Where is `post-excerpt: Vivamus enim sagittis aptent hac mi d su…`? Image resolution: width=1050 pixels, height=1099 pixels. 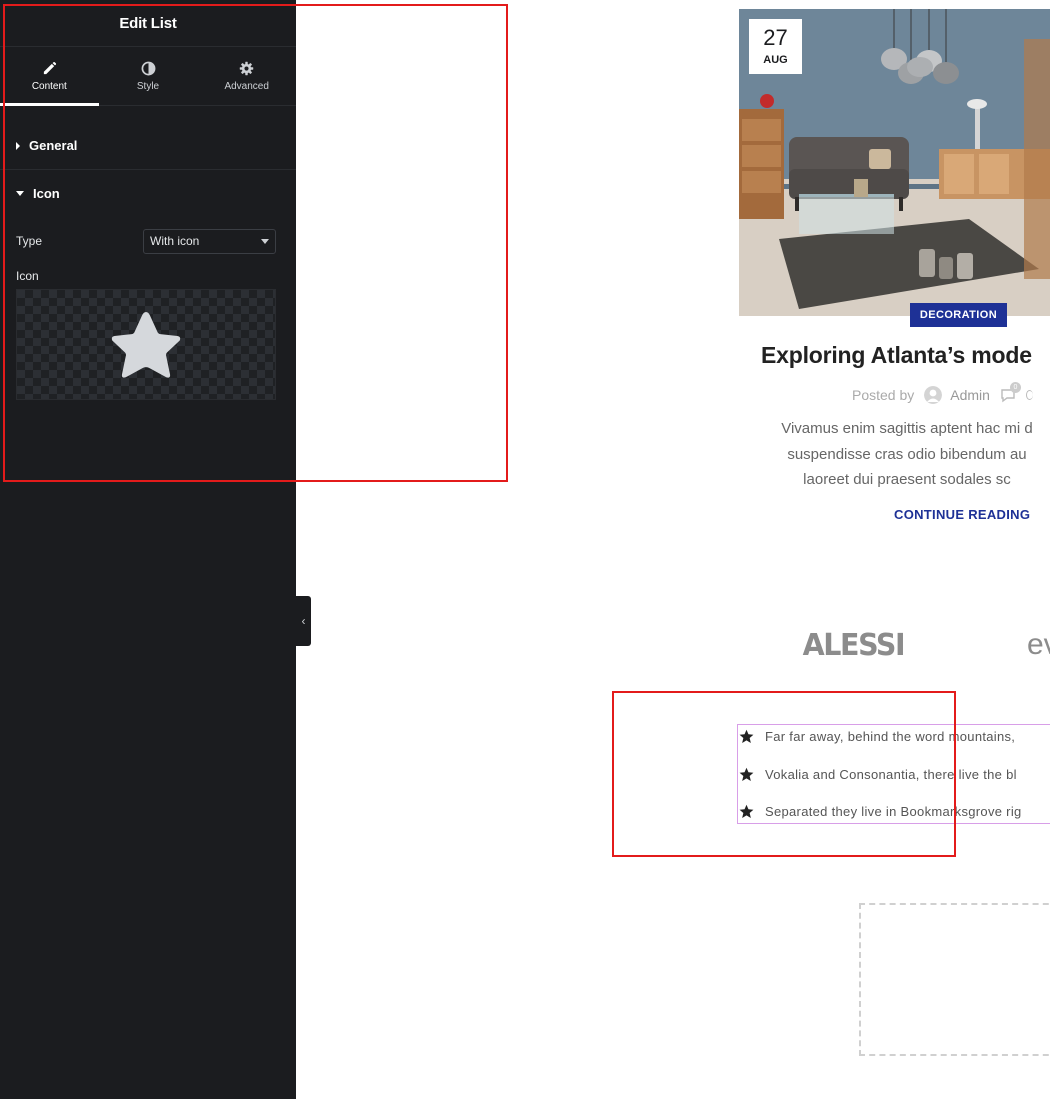 post-excerpt: Vivamus enim sagittis aptent hac mi d su… is located at coordinates (896, 454).